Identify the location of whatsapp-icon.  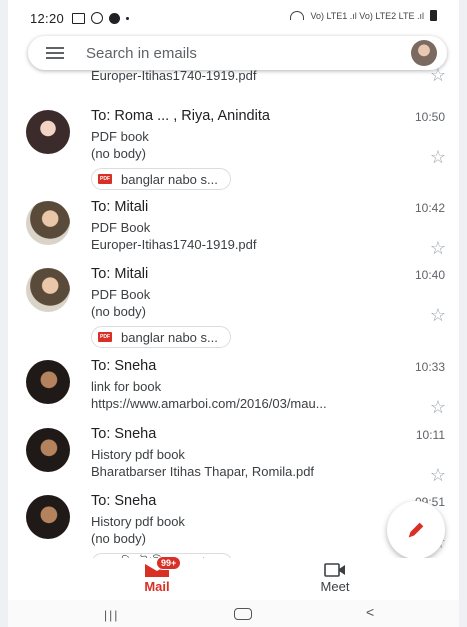
(97, 18).